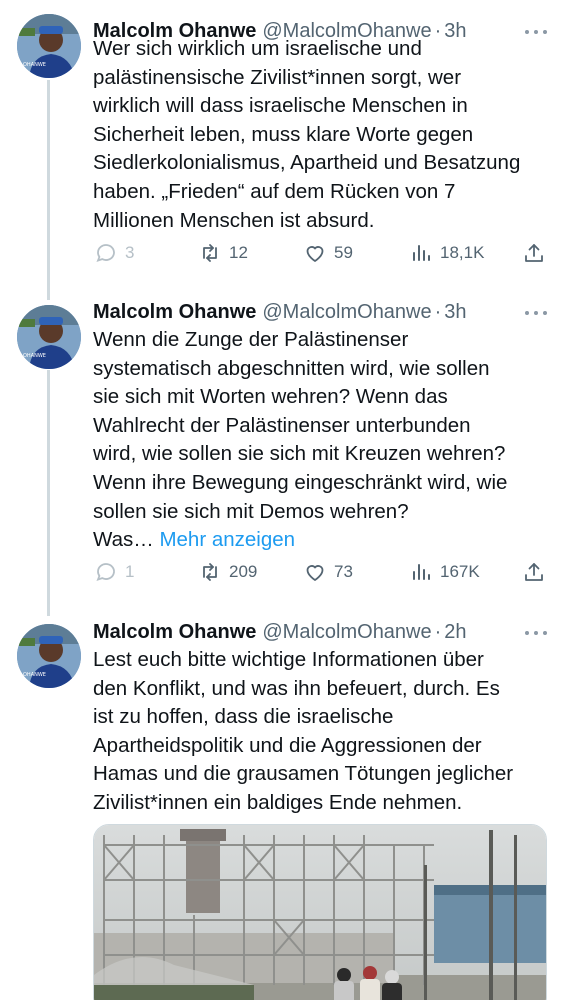 Image resolution: width=565 pixels, height=1000 pixels. What do you see at coordinates (274, 191) in the screenshot?
I see `tweet-text-line: haben. „Frieden“ auf dem Rücken von 7` at bounding box center [274, 191].